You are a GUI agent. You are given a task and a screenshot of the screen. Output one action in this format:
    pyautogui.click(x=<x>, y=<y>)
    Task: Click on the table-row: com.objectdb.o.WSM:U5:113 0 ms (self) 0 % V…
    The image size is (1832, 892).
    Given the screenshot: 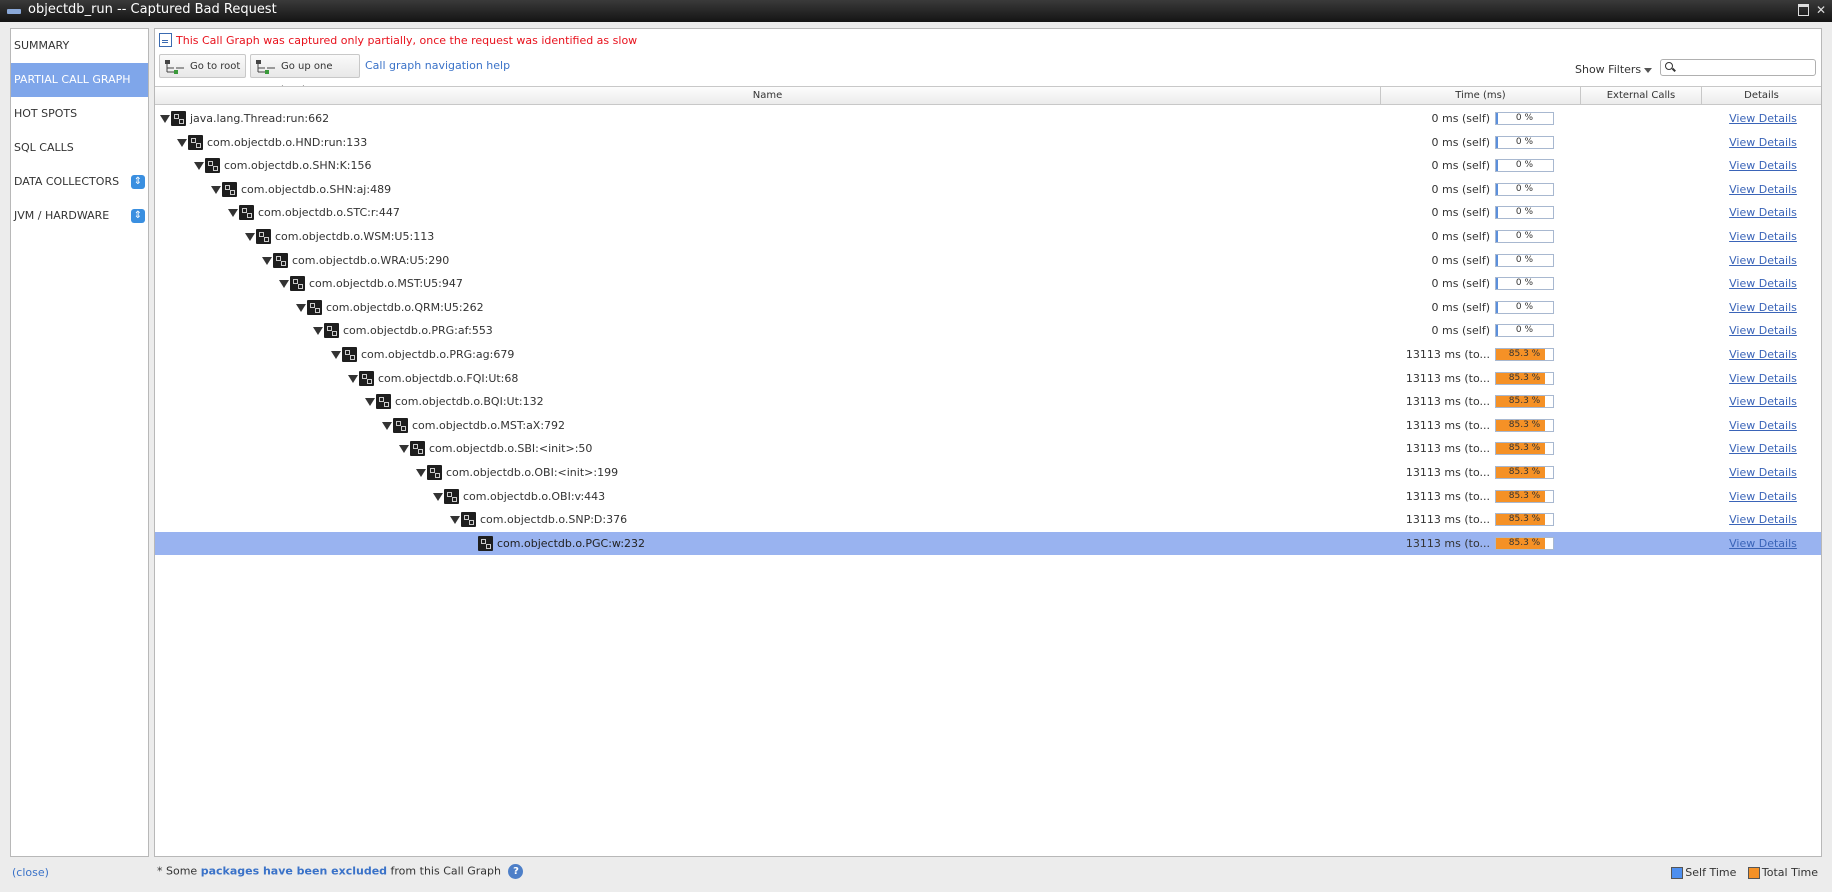 What is the action you would take?
    pyautogui.click(x=988, y=236)
    